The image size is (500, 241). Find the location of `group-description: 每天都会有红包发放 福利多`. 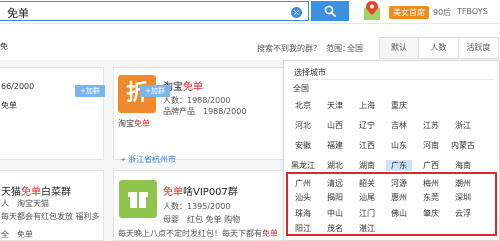

group-description: 每天都会有红包发放 福利多 is located at coordinates (50, 216).